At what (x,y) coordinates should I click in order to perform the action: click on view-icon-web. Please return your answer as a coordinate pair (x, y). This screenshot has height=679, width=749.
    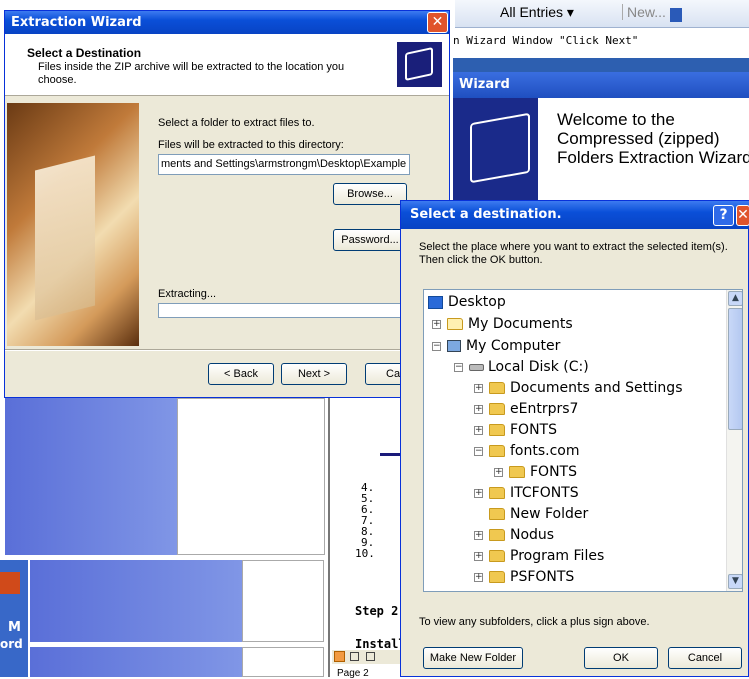
    Looking at the image, I should click on (354, 656).